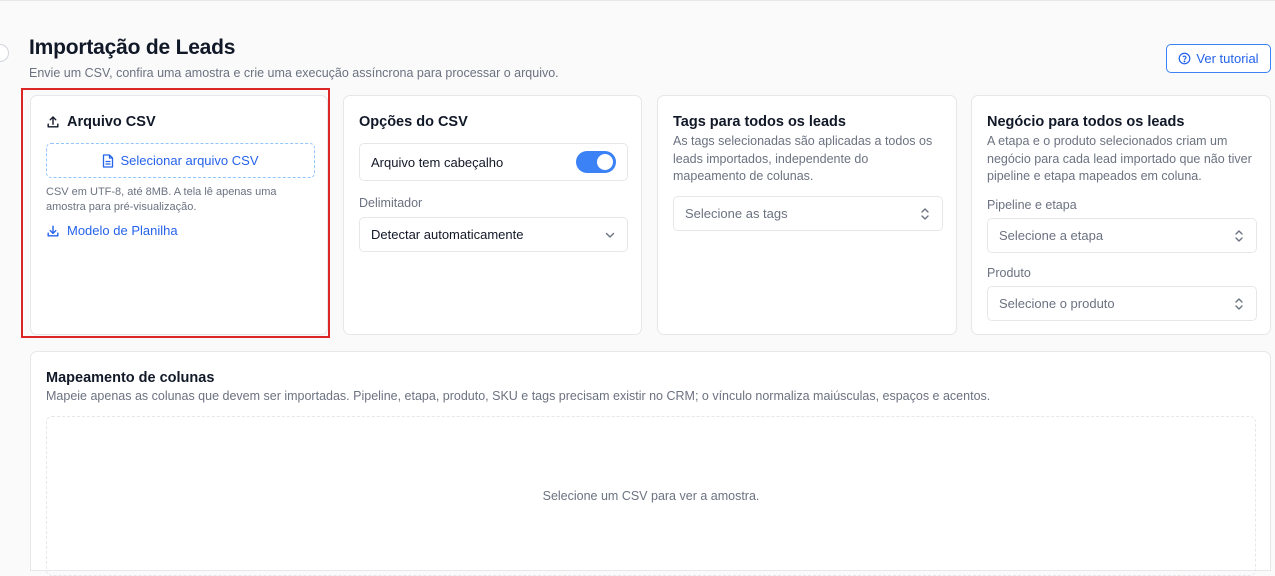  I want to click on tags-select-placeholder: Selecione as tags, so click(736, 213).